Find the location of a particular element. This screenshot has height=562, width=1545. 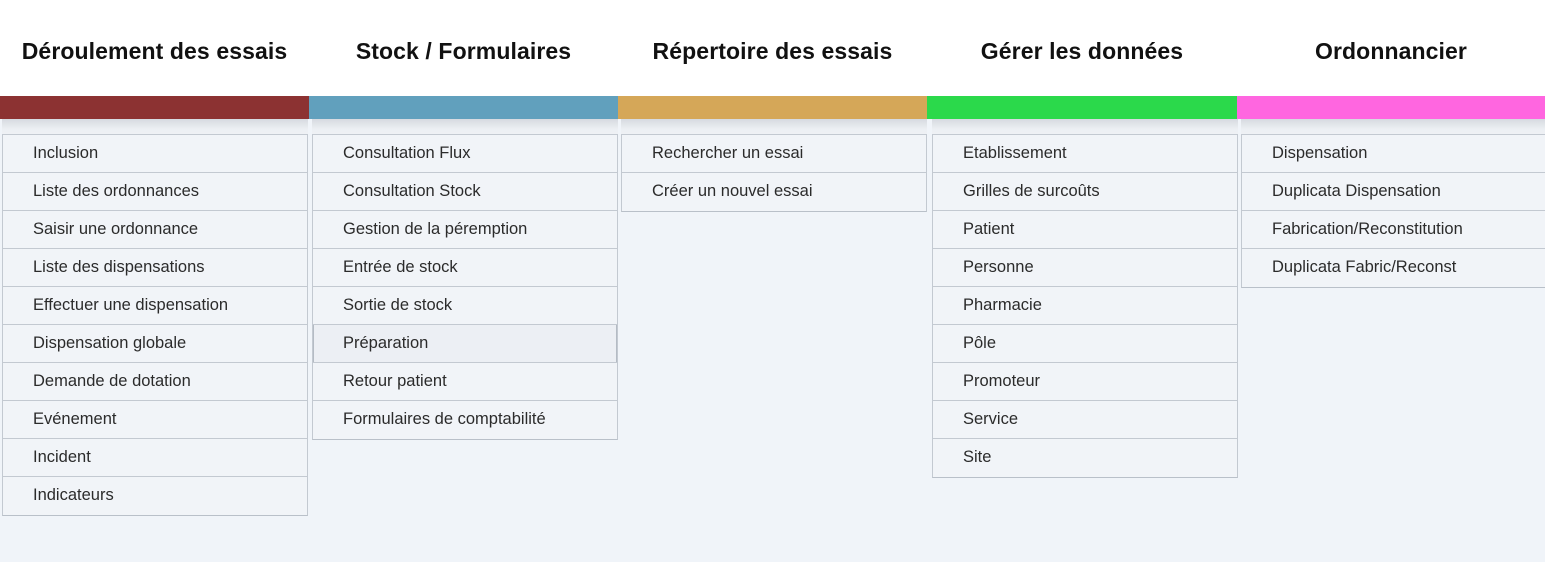

nav-tab-stock-formulaires: Stock / Formulaires is located at coordinates (463, 48).